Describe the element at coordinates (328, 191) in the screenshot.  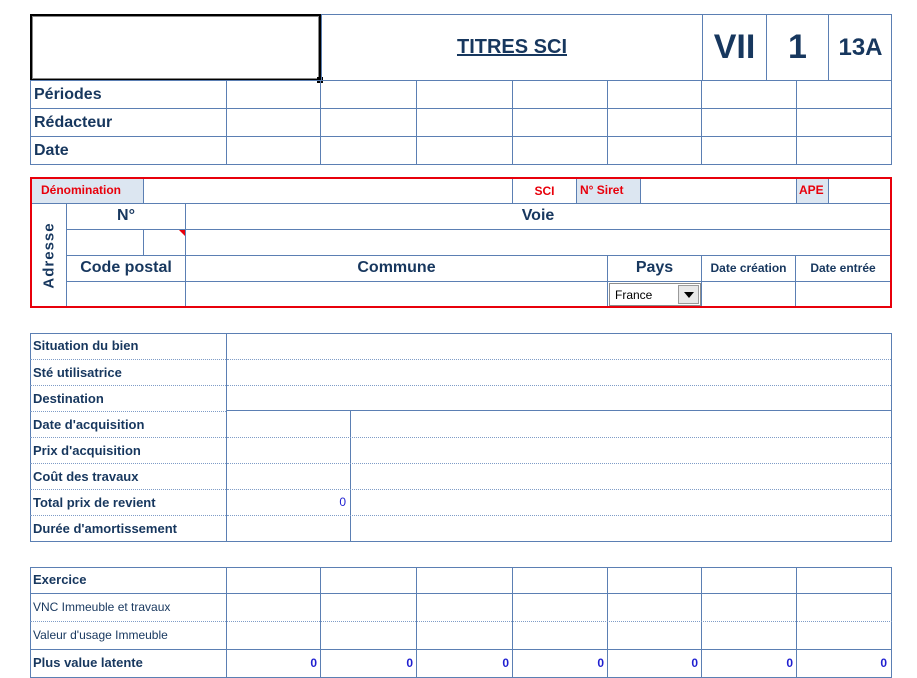
I see `denomination-input` at that location.